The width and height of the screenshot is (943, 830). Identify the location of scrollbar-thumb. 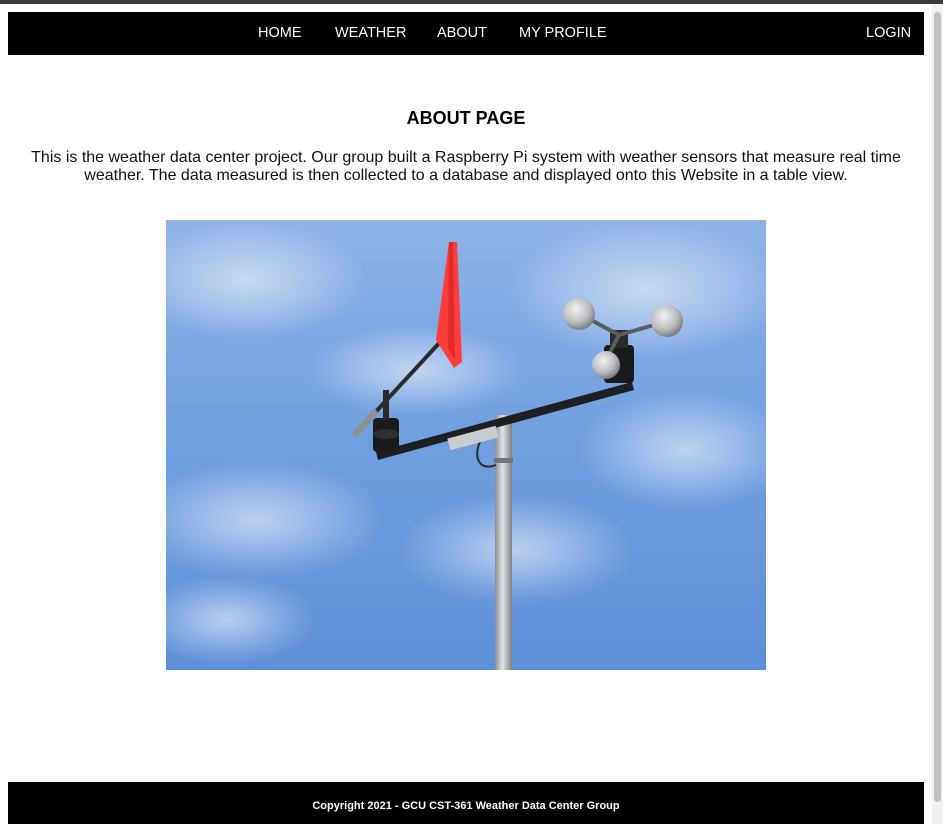
(937, 407).